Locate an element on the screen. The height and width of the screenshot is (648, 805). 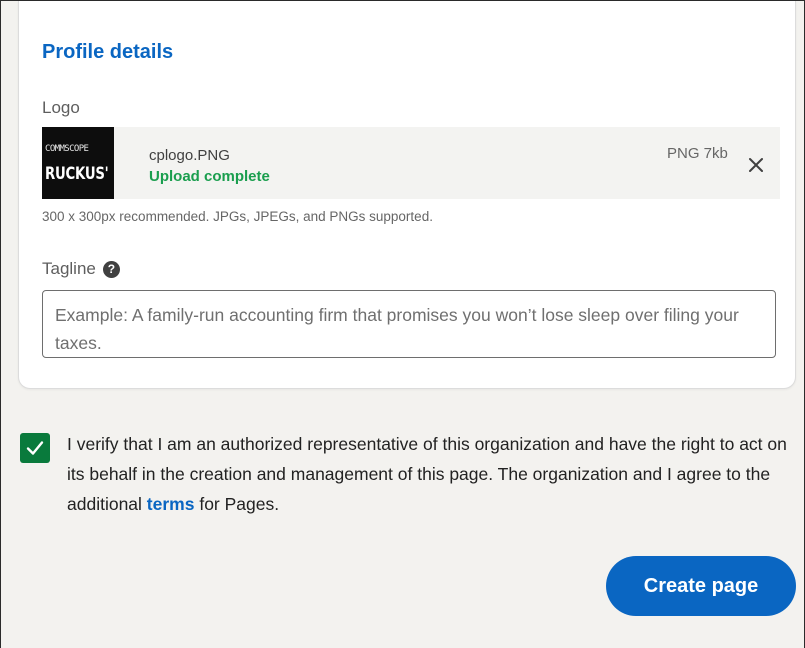
tagline-label-row: Tagline ? is located at coordinates (81, 269).